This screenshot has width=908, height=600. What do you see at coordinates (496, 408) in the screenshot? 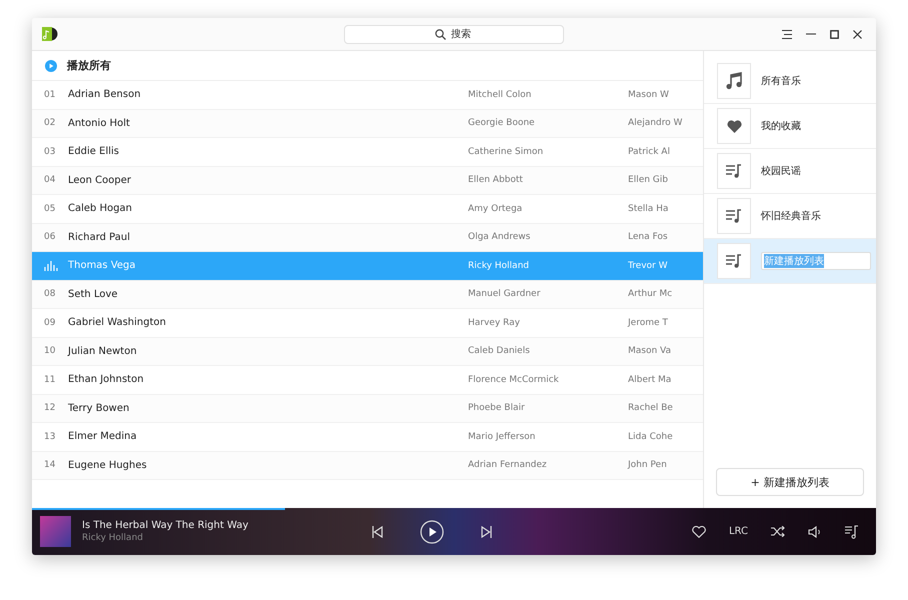
I see `artist-name: Phoebe Blair` at bounding box center [496, 408].